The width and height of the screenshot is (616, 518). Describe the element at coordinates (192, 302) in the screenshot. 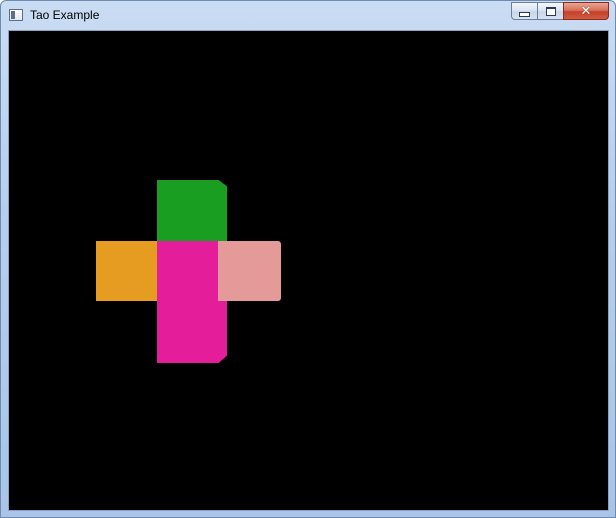

I see `cube-face-magenta` at that location.